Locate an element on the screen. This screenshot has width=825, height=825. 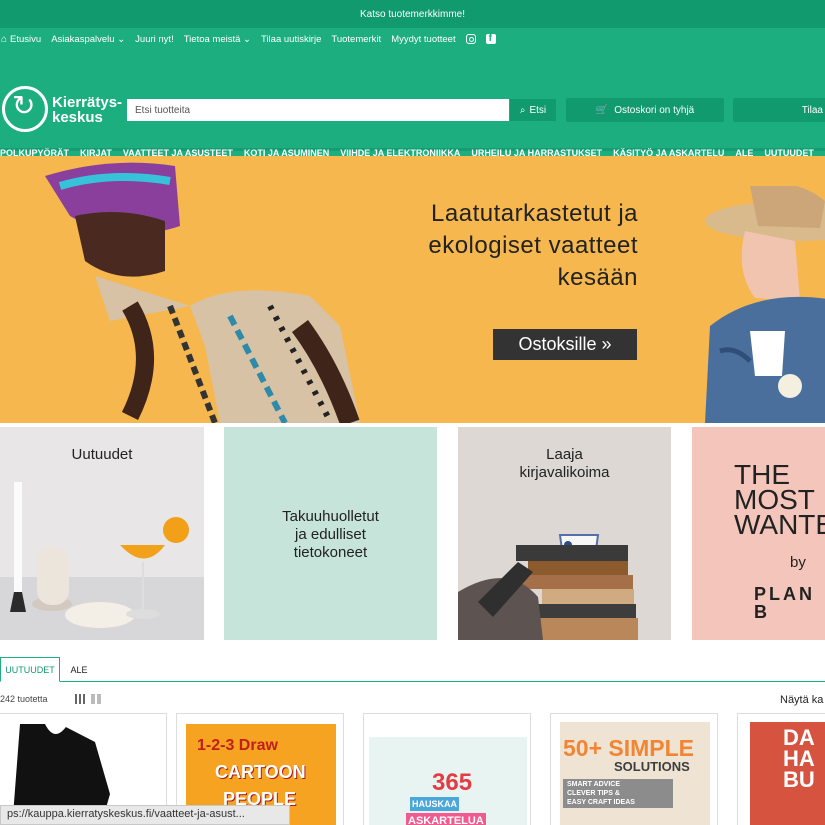
about-link: Tietoa meistä ⌄ is located at coordinates (217, 39).